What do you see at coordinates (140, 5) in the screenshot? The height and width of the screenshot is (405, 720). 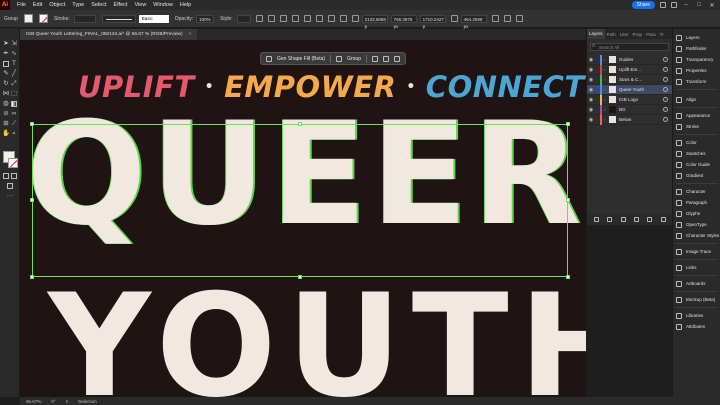 I see `menu-view: View` at bounding box center [140, 5].